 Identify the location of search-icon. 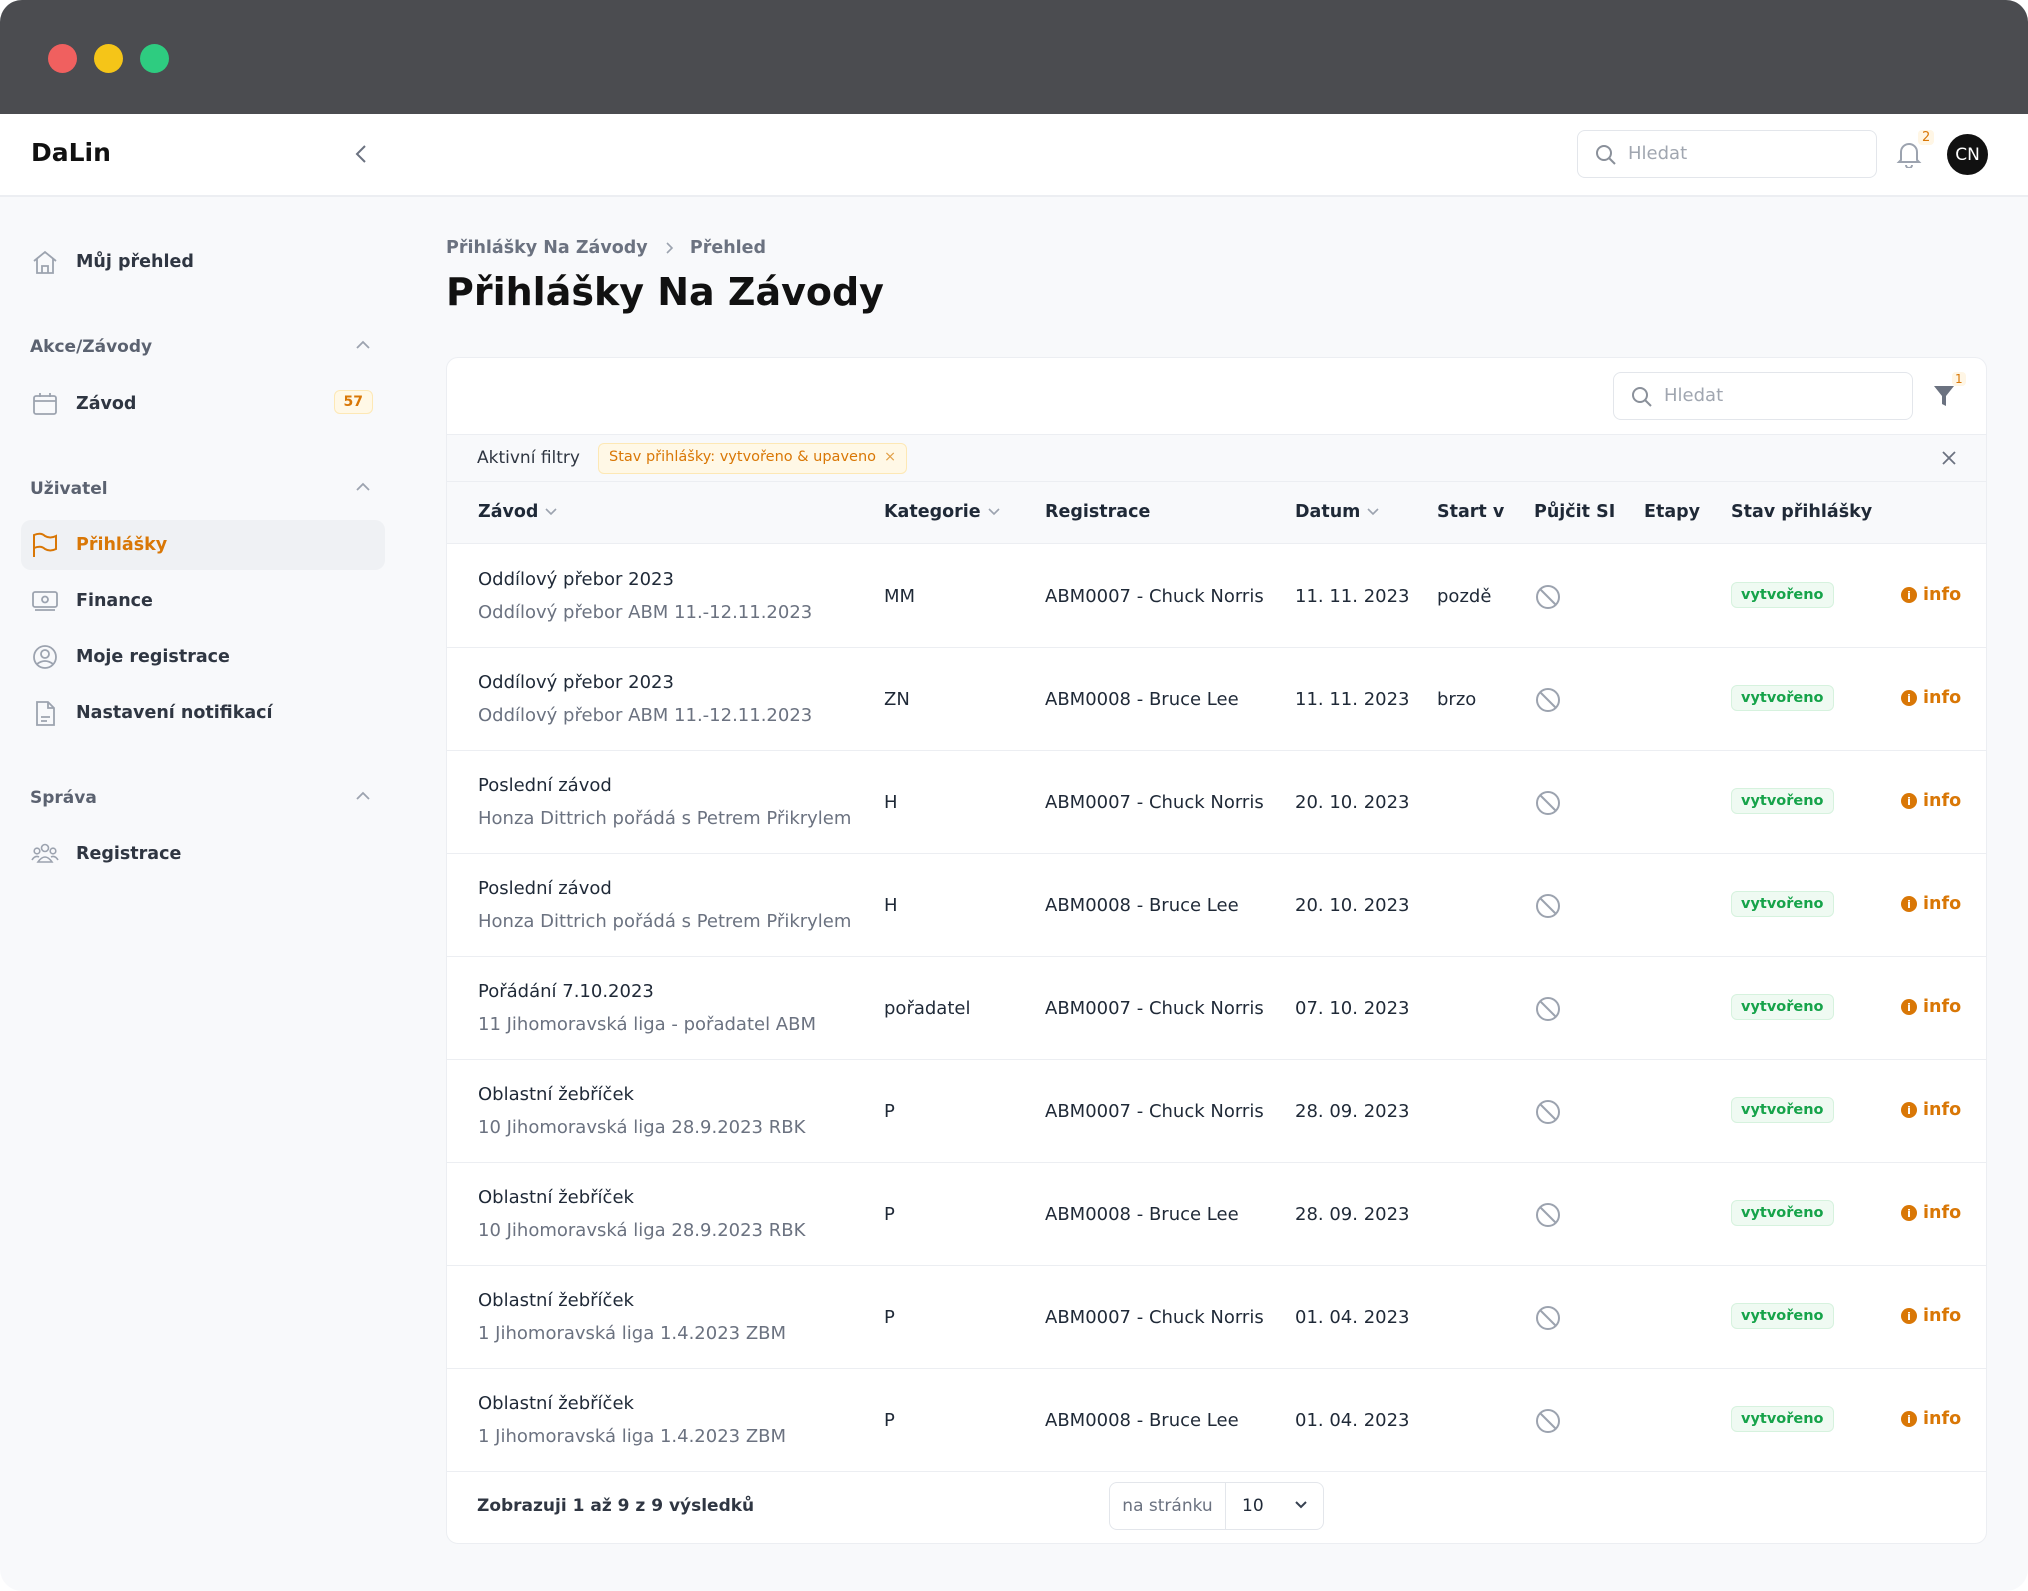
(1642, 397).